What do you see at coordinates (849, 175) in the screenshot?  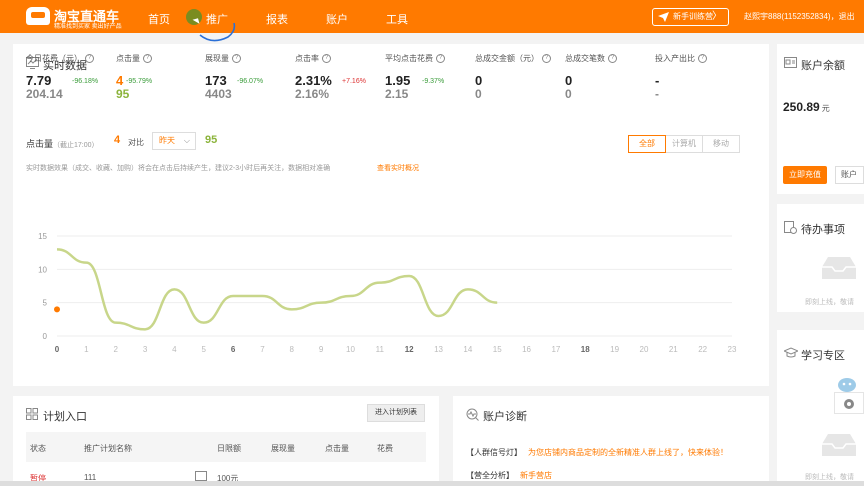 I see `account-button: 账户` at bounding box center [849, 175].